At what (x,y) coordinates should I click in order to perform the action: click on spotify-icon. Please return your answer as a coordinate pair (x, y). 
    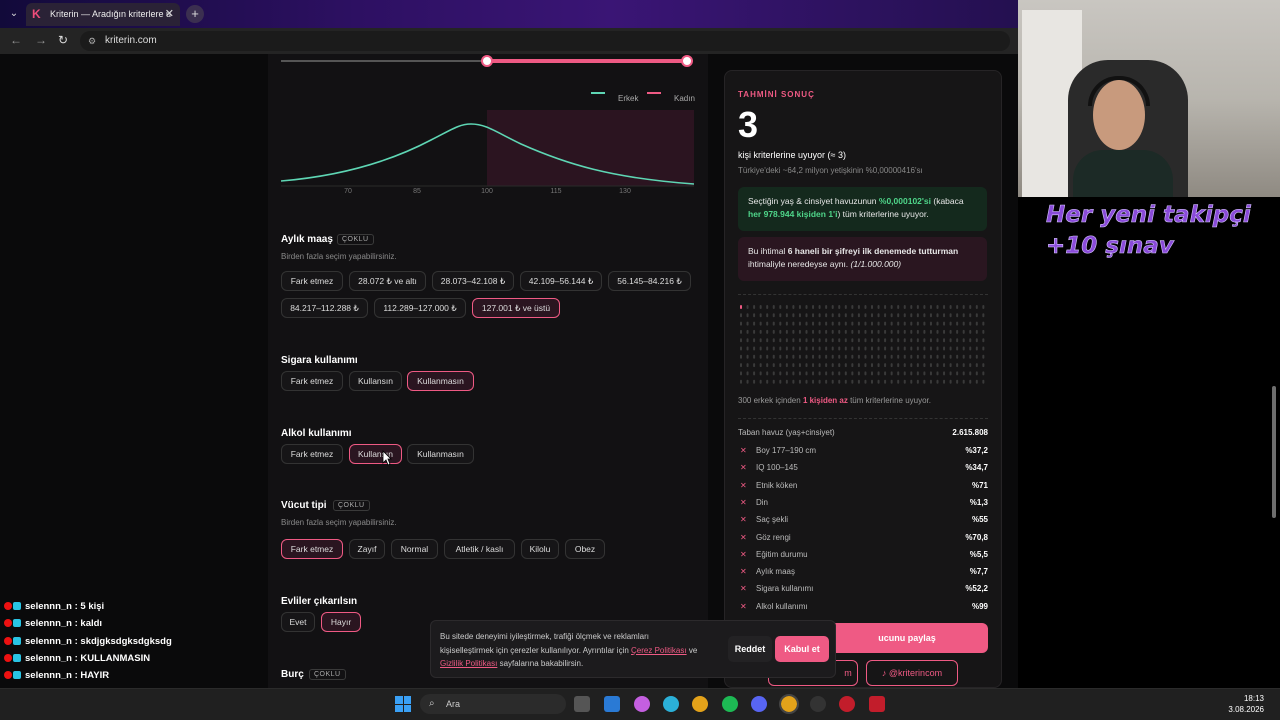
    Looking at the image, I should click on (730, 704).